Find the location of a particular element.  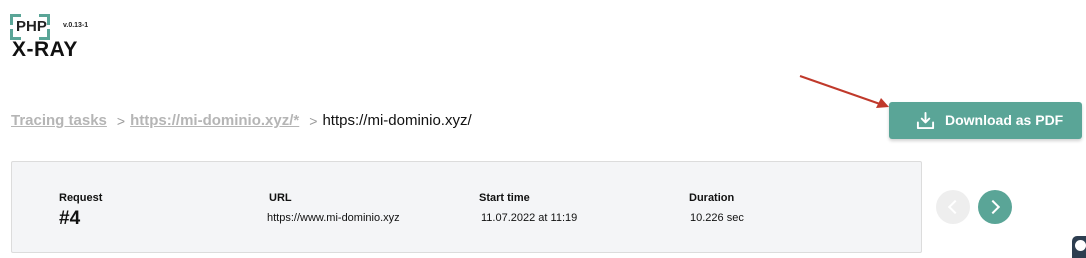

breadcrumb-tracing-tasks: Tracing tasks is located at coordinates (59, 120).